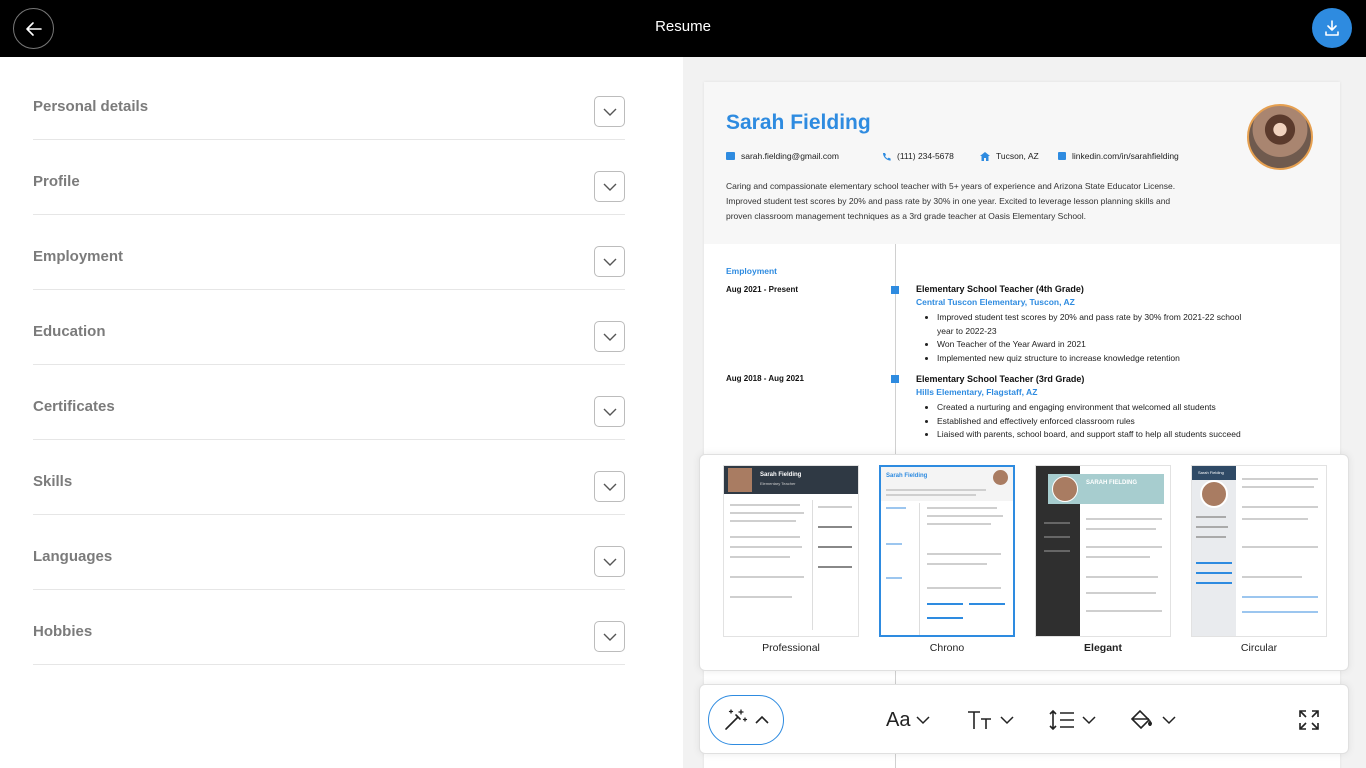  I want to click on template-label: Chrono, so click(947, 648).